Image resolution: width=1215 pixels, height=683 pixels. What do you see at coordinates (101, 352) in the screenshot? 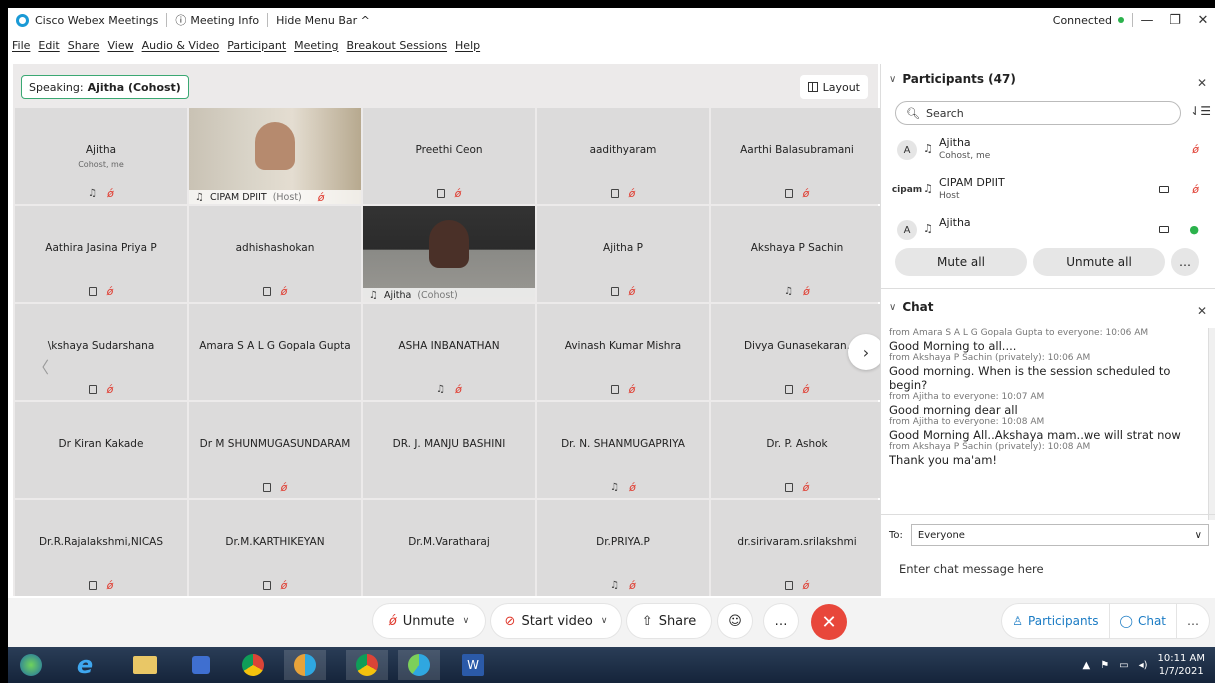
I see `participant-tile: \kshaya Sudarshana ǿ` at bounding box center [101, 352].